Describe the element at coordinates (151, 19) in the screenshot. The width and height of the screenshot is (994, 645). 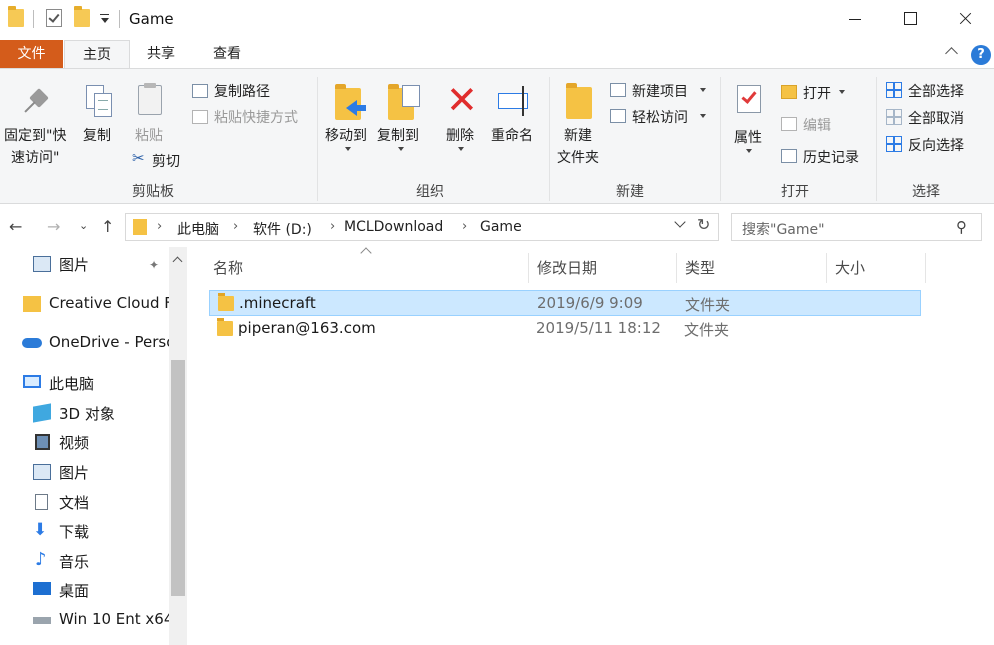
I see `window-title: Game` at that location.